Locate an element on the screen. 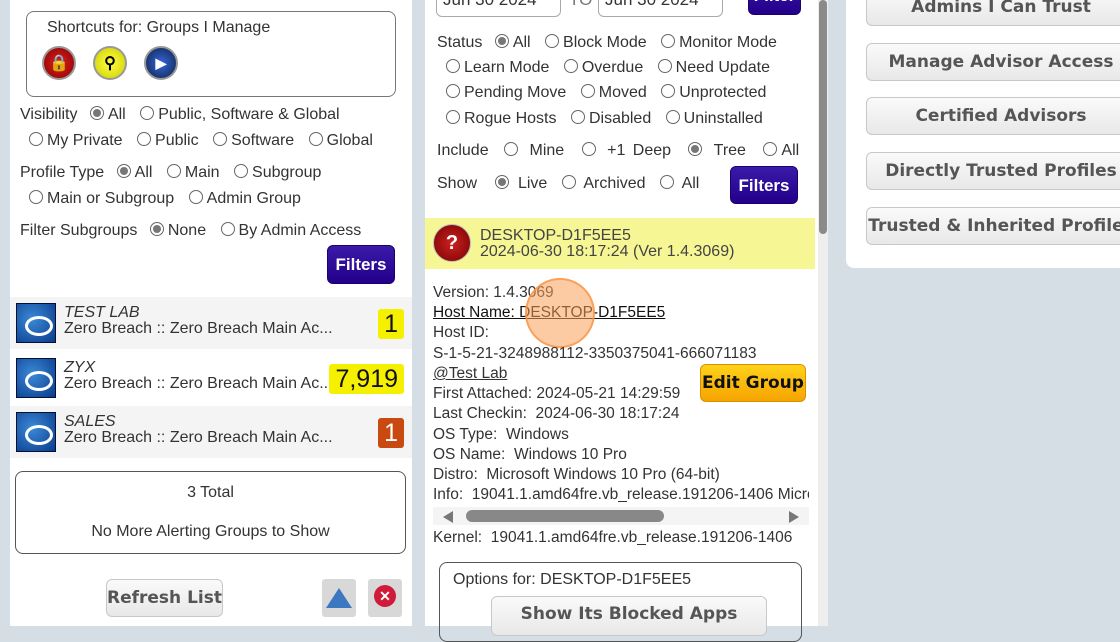 The image size is (1120, 642). status-rogue-hosts: Rogue Hosts is located at coordinates (501, 118).